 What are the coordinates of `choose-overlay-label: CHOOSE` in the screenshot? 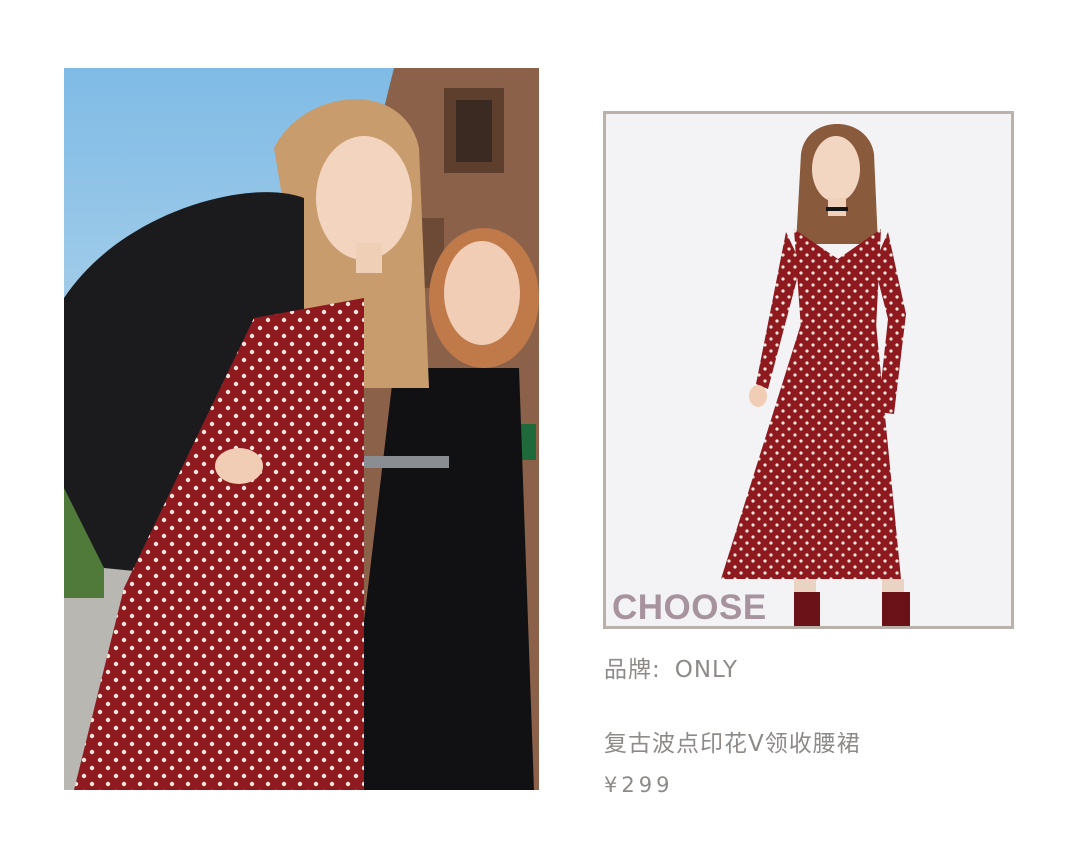 It's located at (689, 607).